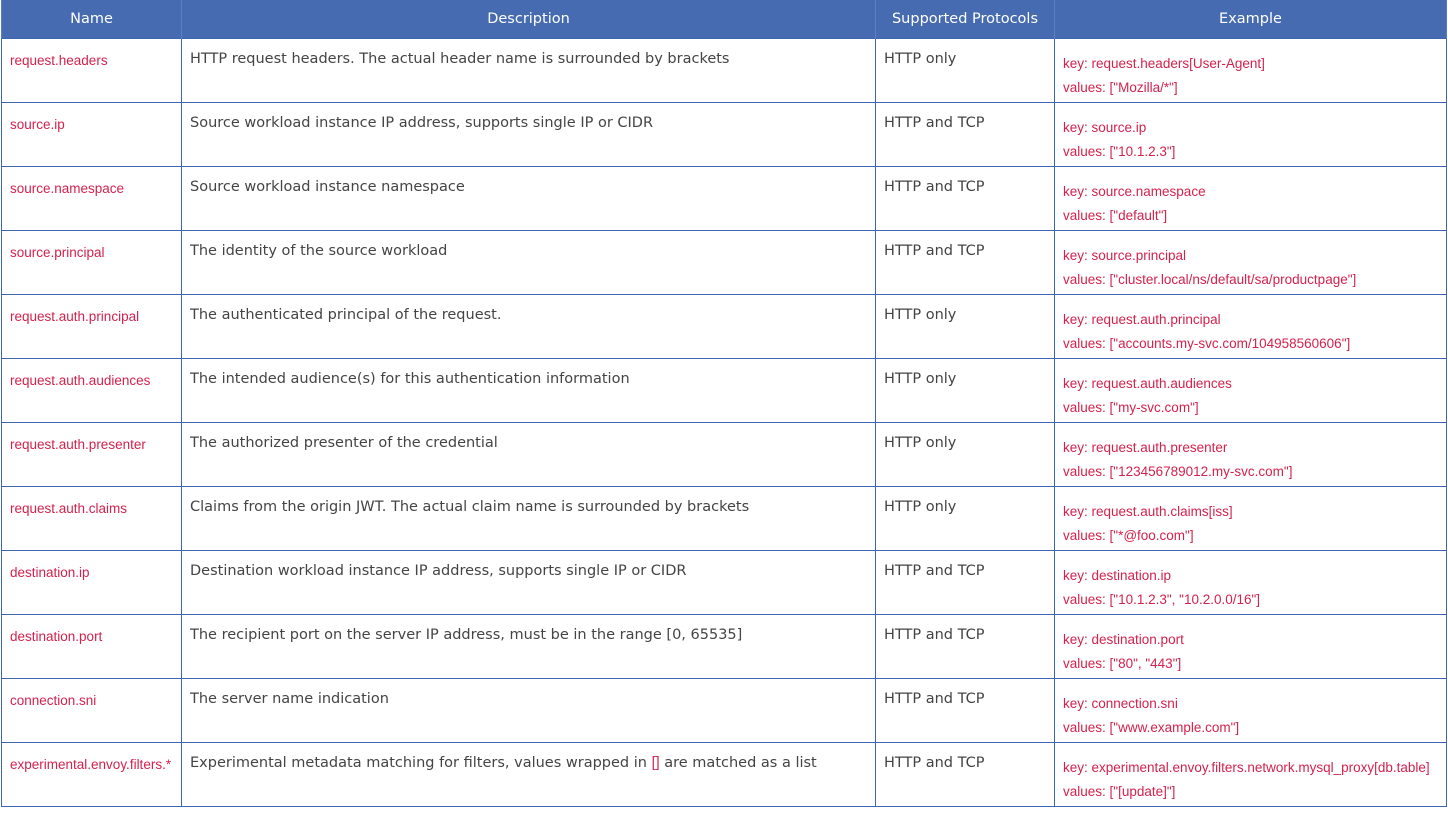  Describe the element at coordinates (91, 454) in the screenshot. I see `cell-name: request.auth.presenter` at that location.